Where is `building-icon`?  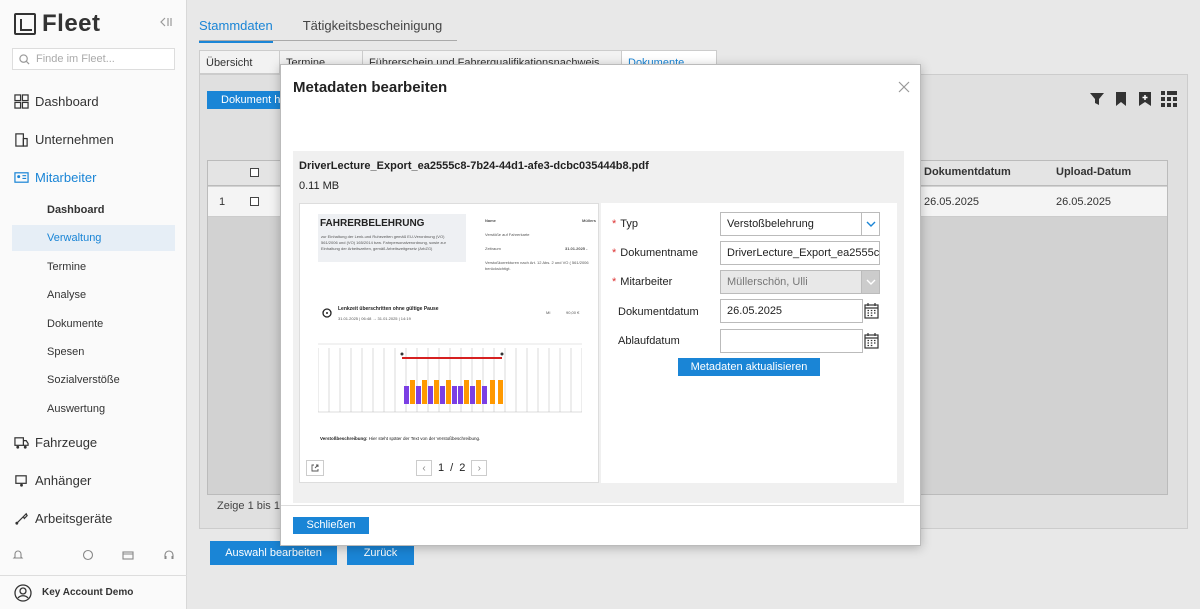
building-icon is located at coordinates (21, 140).